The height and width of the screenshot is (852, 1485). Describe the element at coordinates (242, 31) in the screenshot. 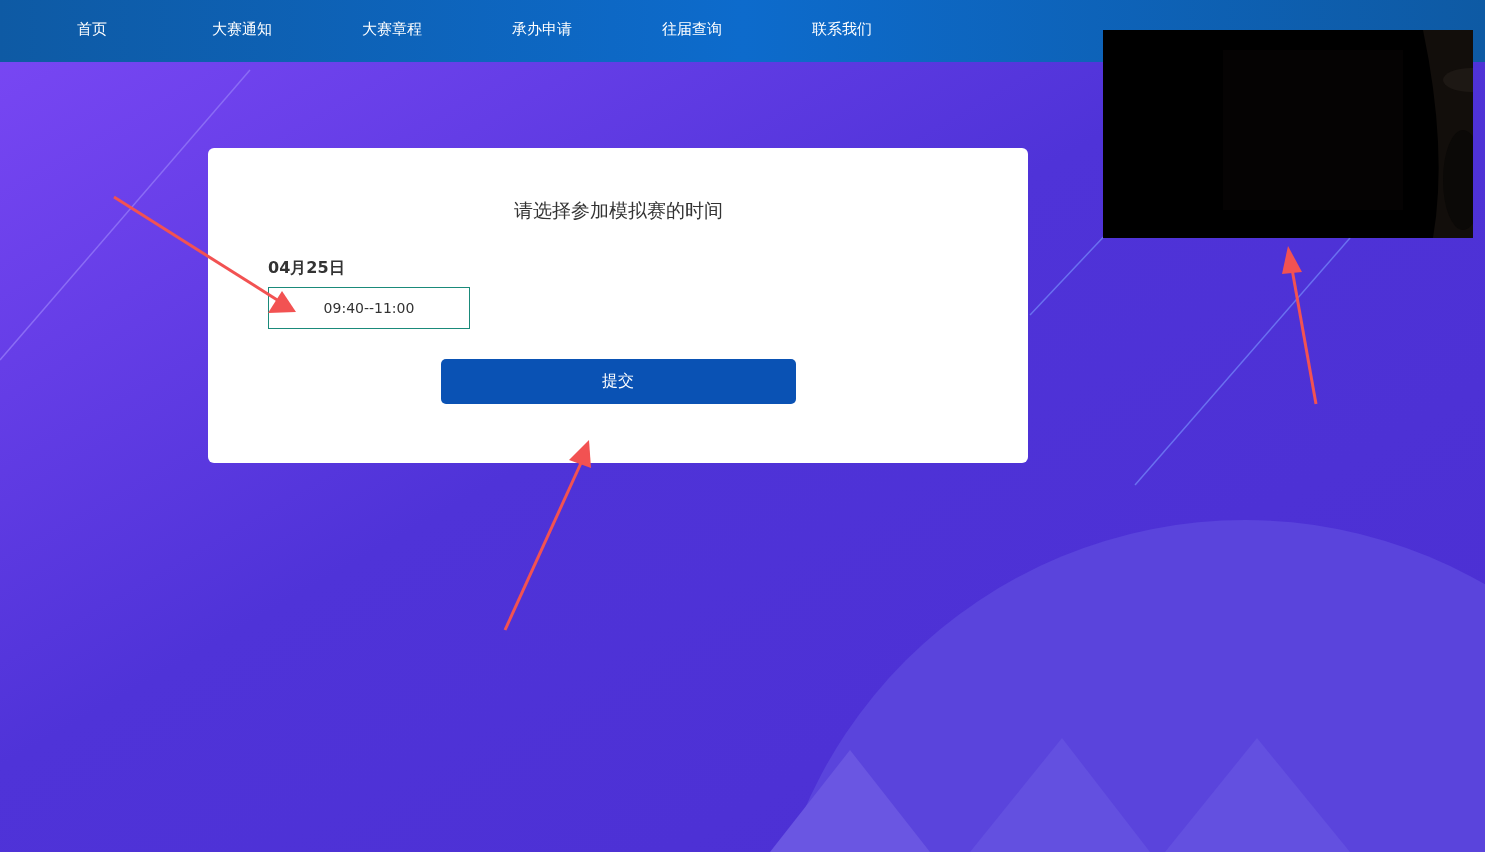

I see `nav-link: 大赛通知` at that location.